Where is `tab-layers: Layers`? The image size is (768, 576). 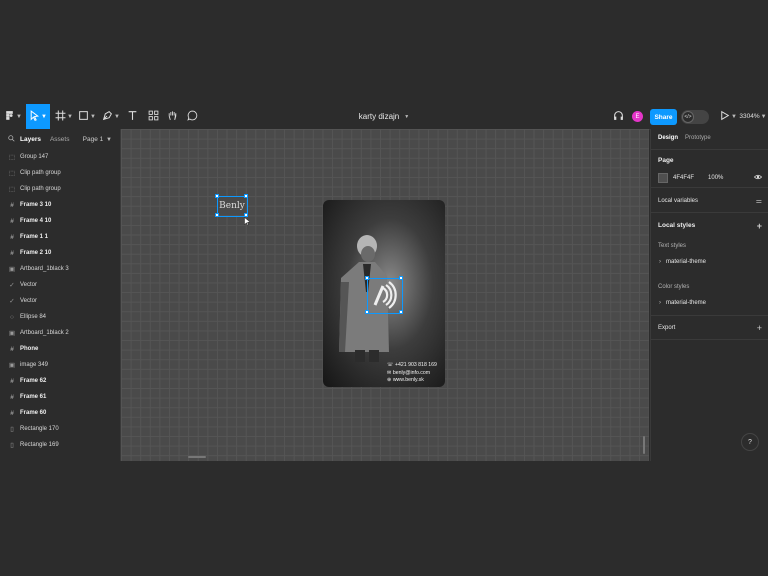
tab-layers: Layers is located at coordinates (30, 139).